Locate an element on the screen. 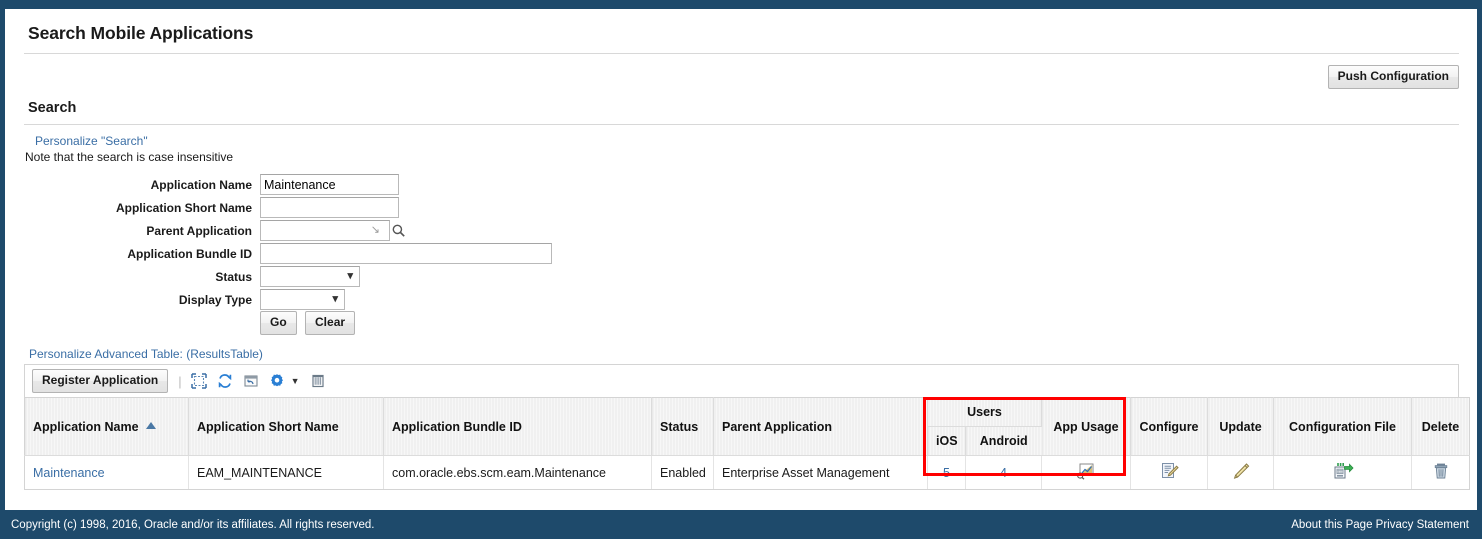 This screenshot has height=539, width=1482. sort-ascending-icon is located at coordinates (150, 425).